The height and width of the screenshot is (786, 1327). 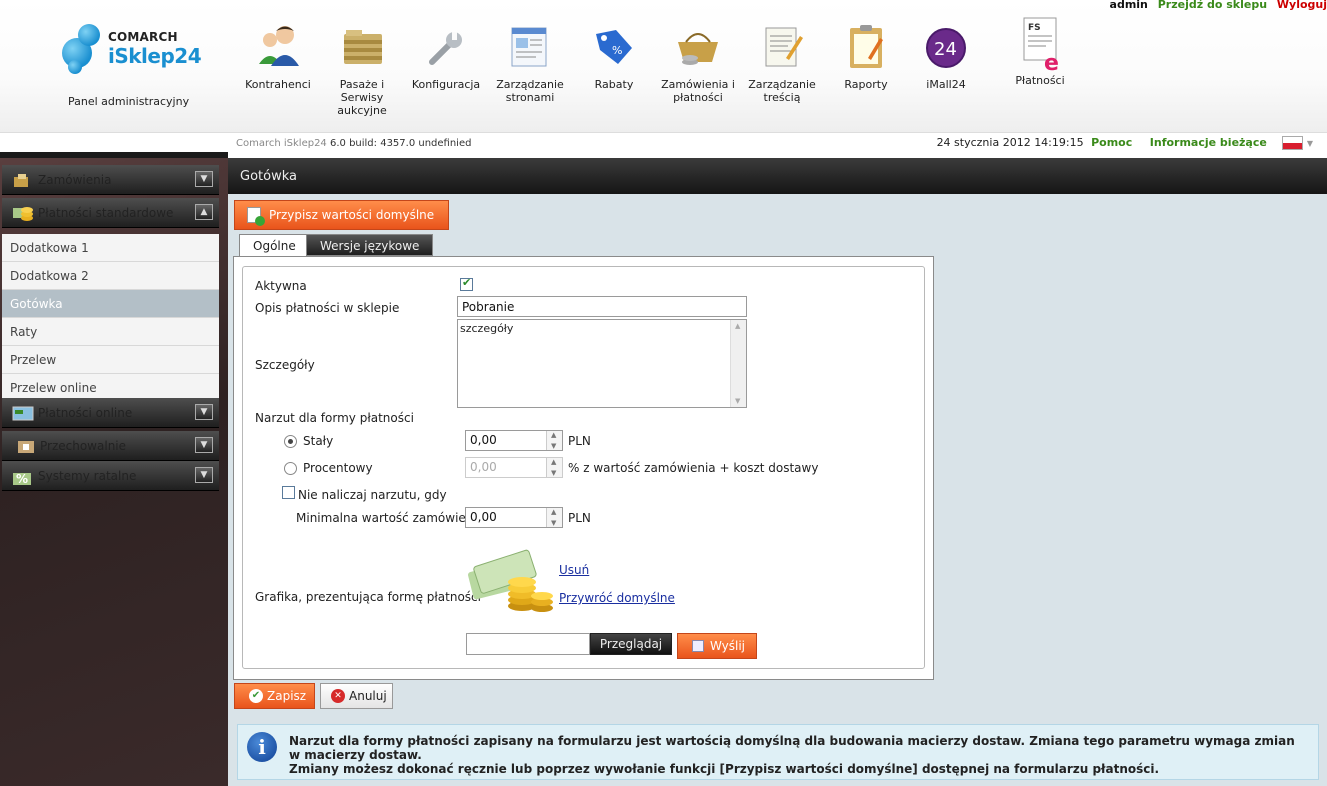 I want to click on nav-discounts: % Rabaty, so click(x=614, y=54).